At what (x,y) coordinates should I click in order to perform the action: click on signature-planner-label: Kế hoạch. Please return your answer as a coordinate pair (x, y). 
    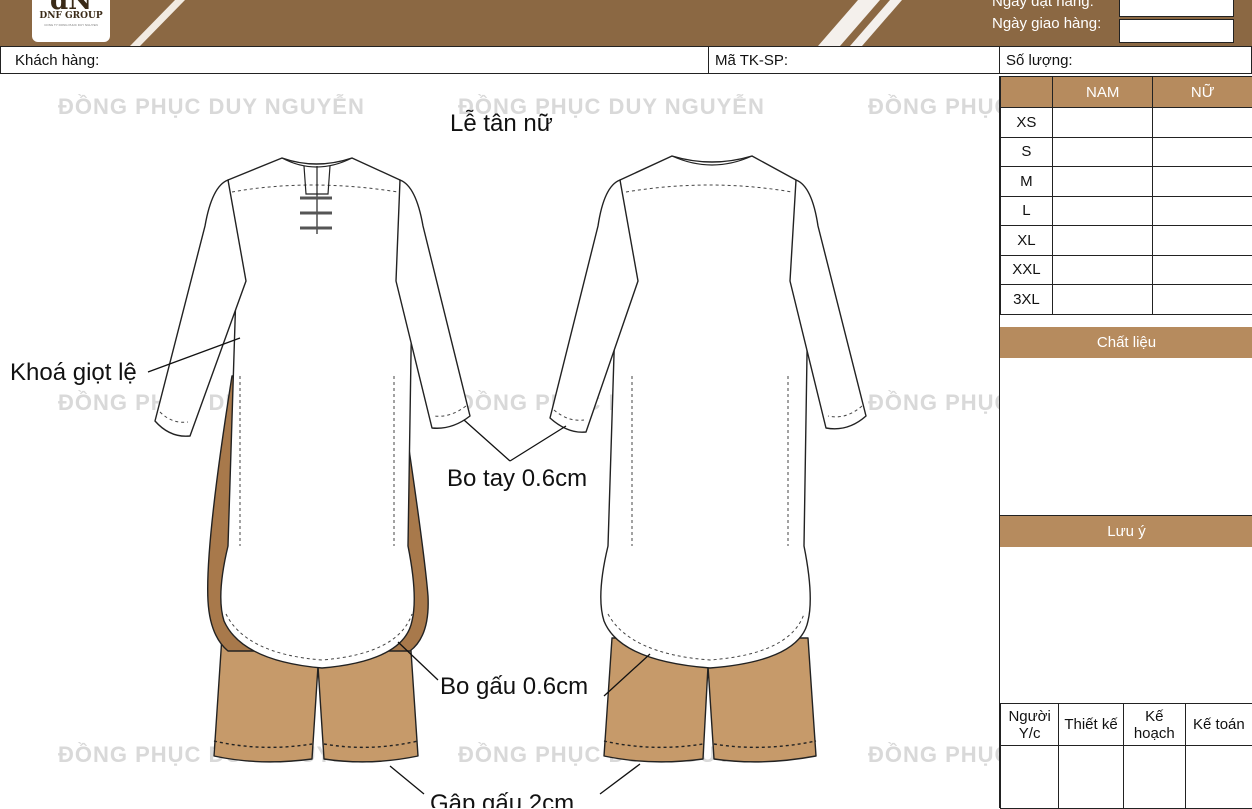
    Looking at the image, I should click on (1154, 725).